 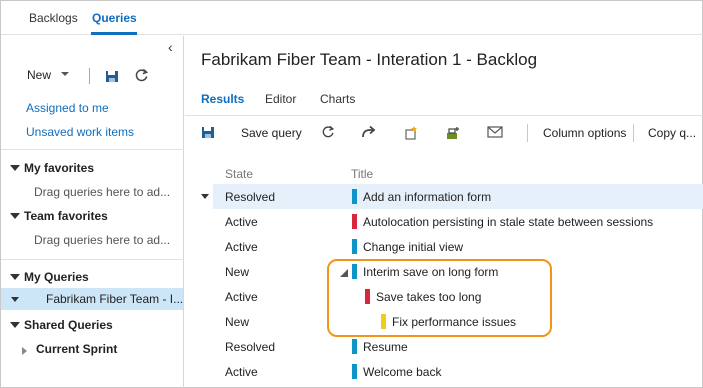 What do you see at coordinates (369, 132) in the screenshot?
I see `redo-arrow-icon` at bounding box center [369, 132].